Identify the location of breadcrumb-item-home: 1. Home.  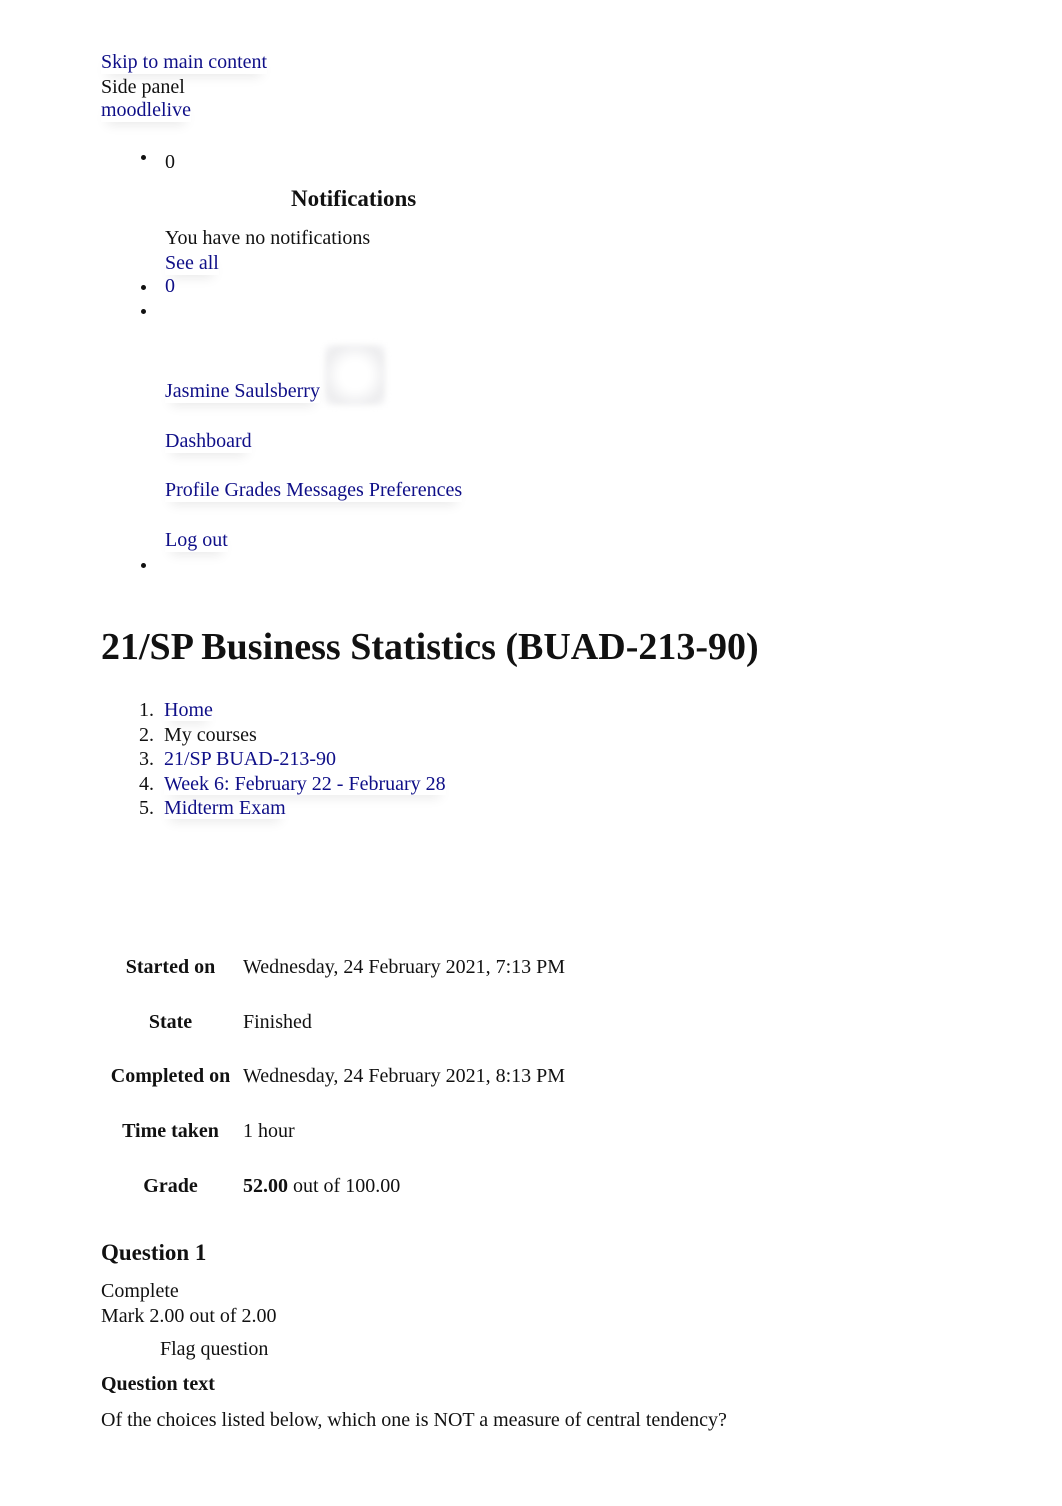
(273, 710).